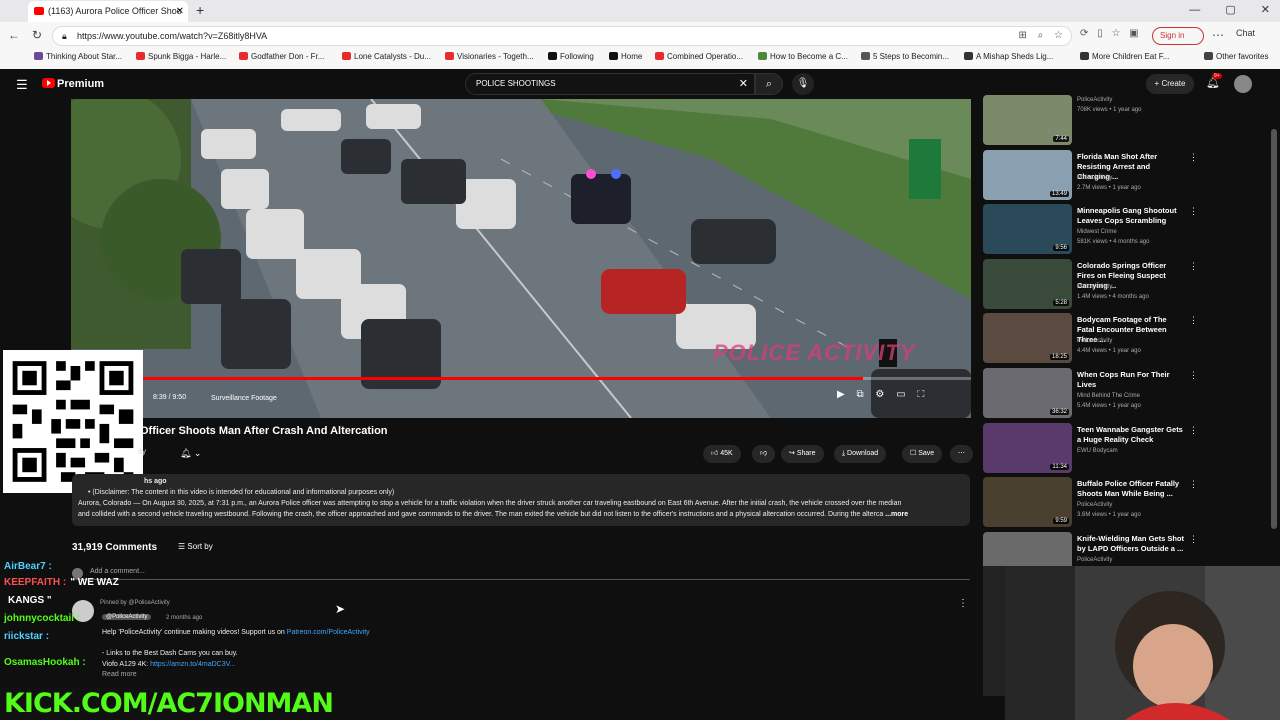 The width and height of the screenshot is (1280, 720). What do you see at coordinates (37, 35) in the screenshot?
I see `refresh-icon: ↻` at bounding box center [37, 35].